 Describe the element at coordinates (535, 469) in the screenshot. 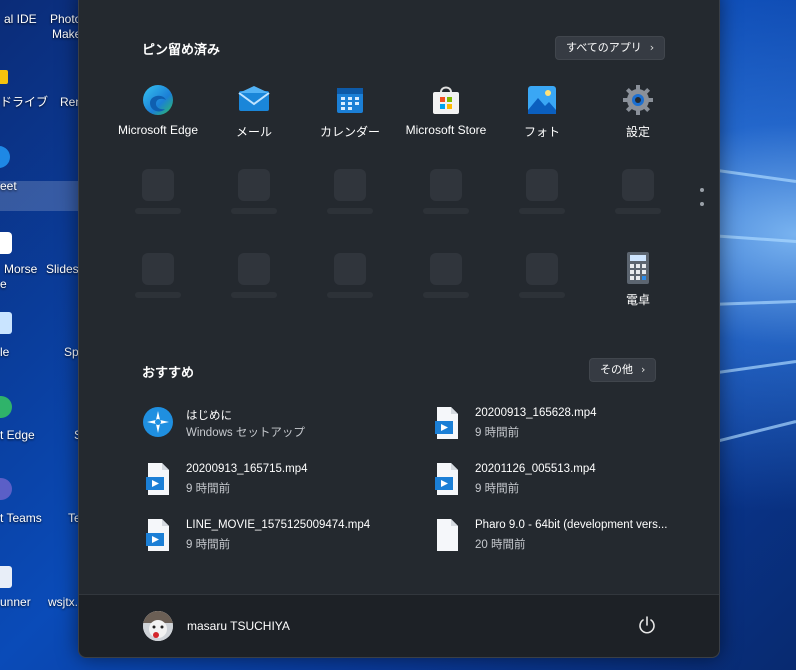

I see `recommended-item-name: 20201126_005513.mp4` at that location.